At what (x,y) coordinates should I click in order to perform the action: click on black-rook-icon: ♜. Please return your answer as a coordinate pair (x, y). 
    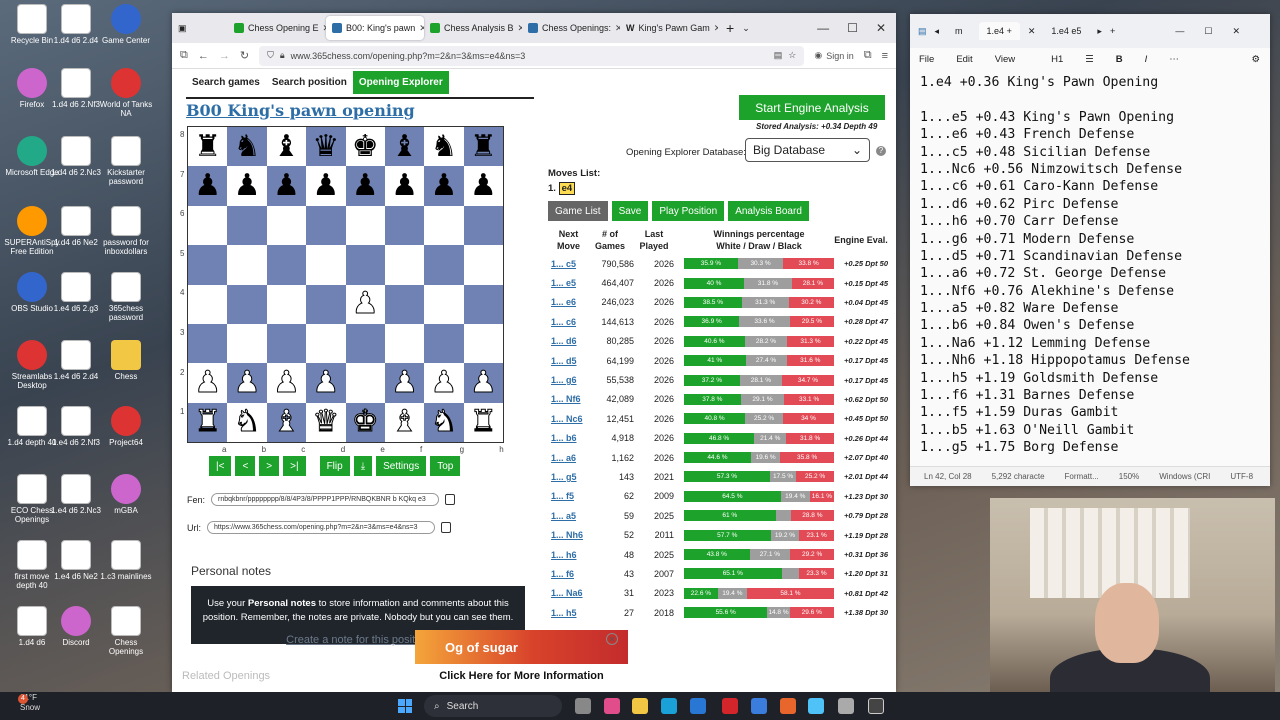
    Looking at the image, I should click on (207, 146).